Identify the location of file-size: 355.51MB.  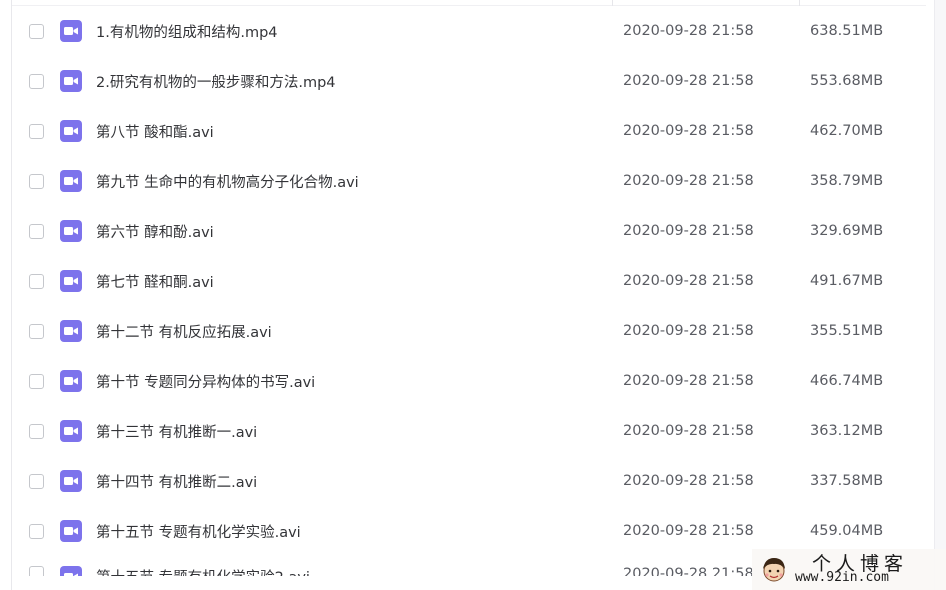
(847, 331).